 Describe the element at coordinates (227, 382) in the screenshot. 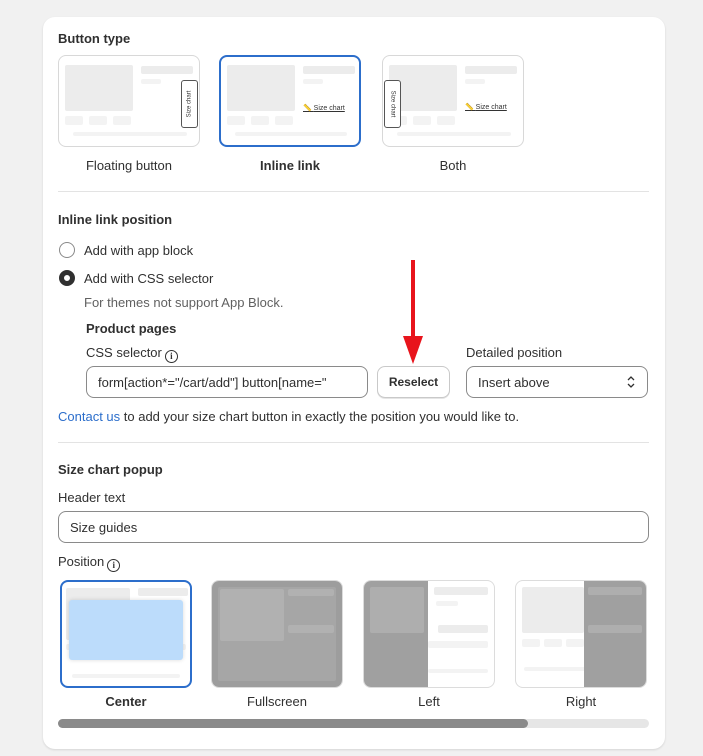

I see `css-selector-input: form[action*="/cart/add"] button[name="` at that location.